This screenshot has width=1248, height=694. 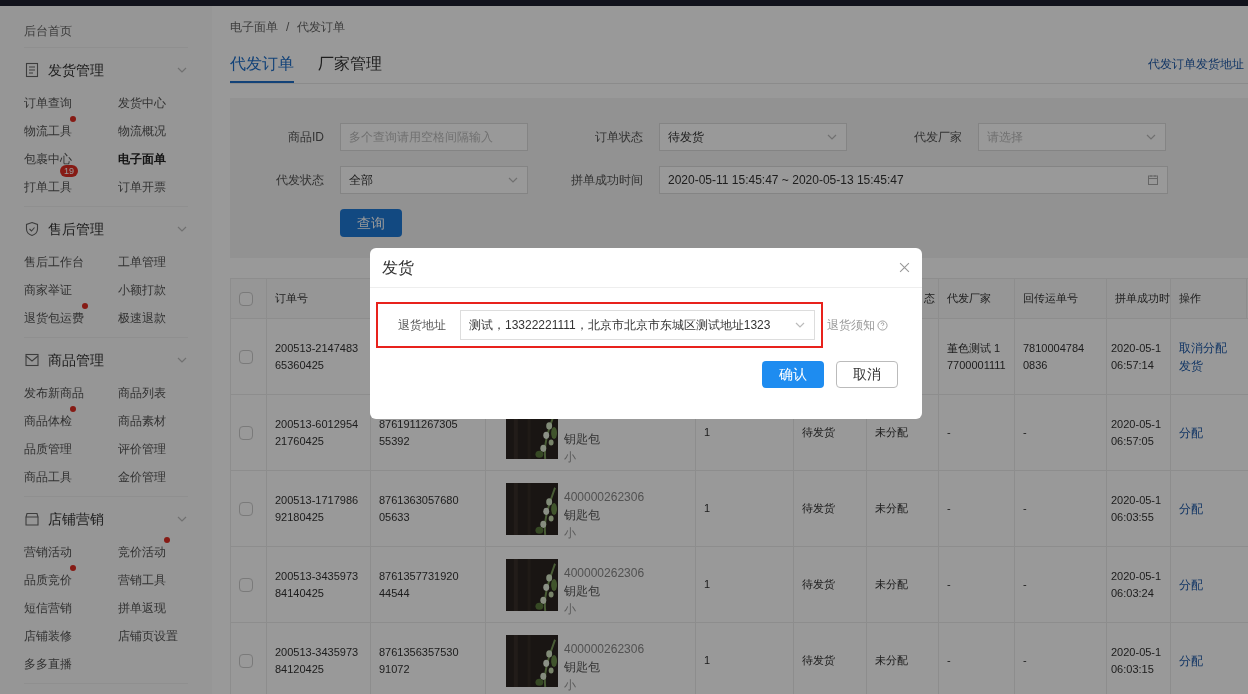 What do you see at coordinates (434, 180) in the screenshot?
I see `select-field: 全部` at bounding box center [434, 180].